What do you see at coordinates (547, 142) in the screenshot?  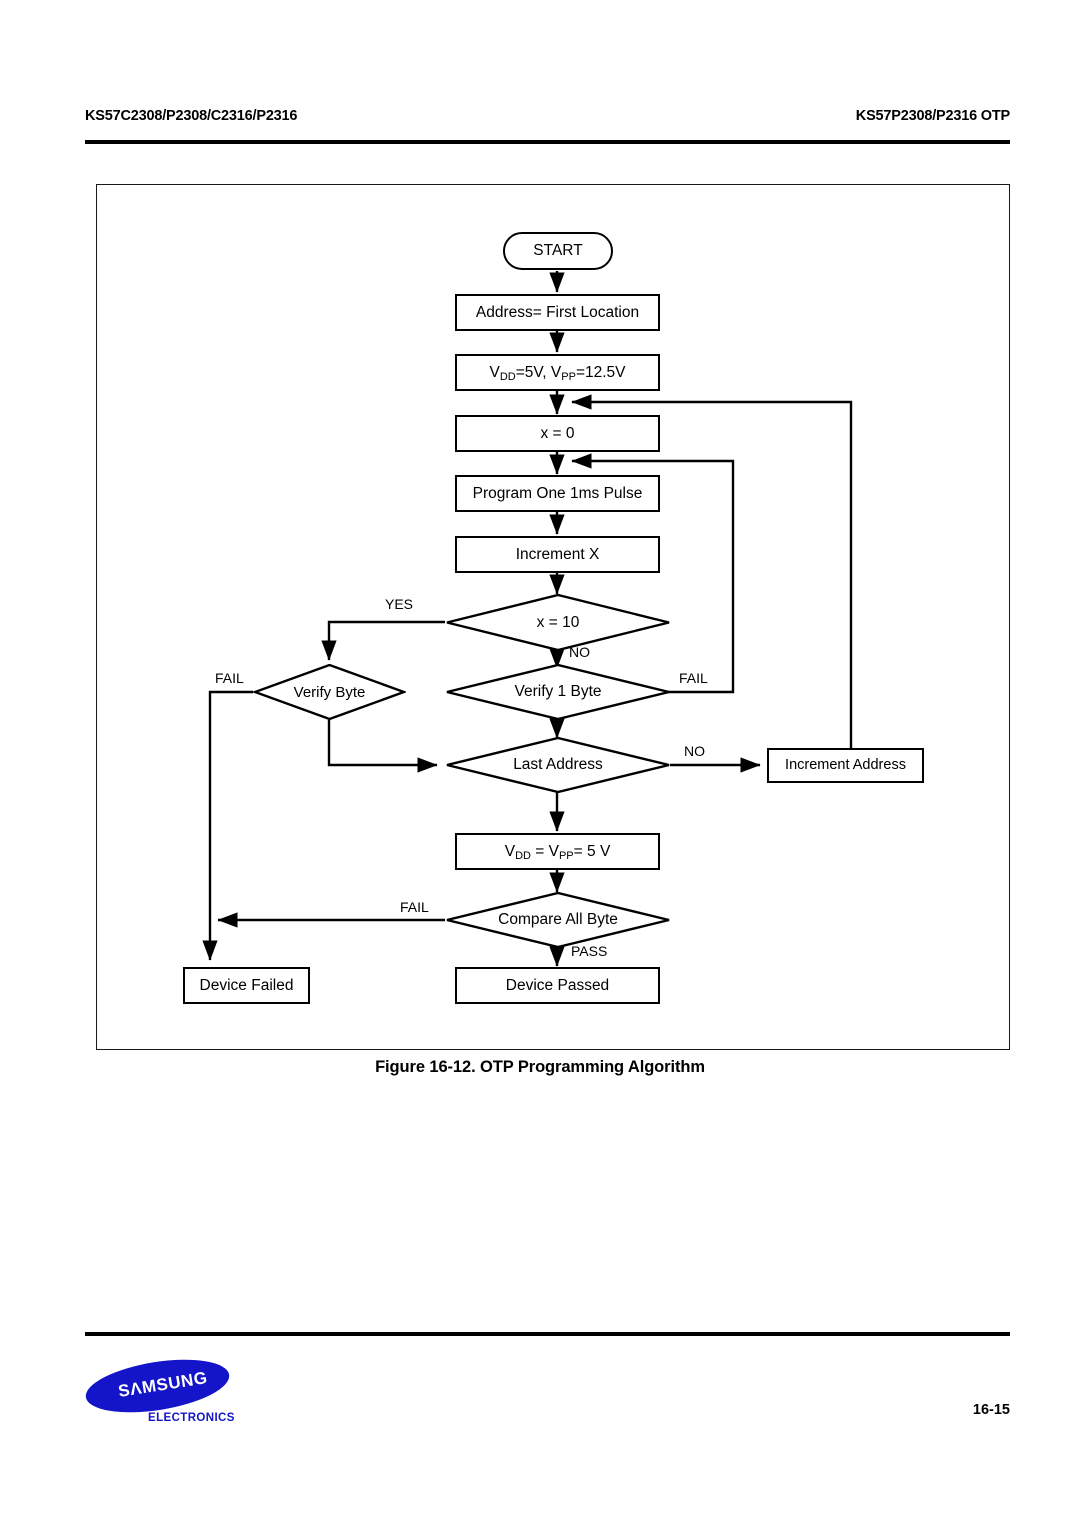 I see `header-divider-rule` at bounding box center [547, 142].